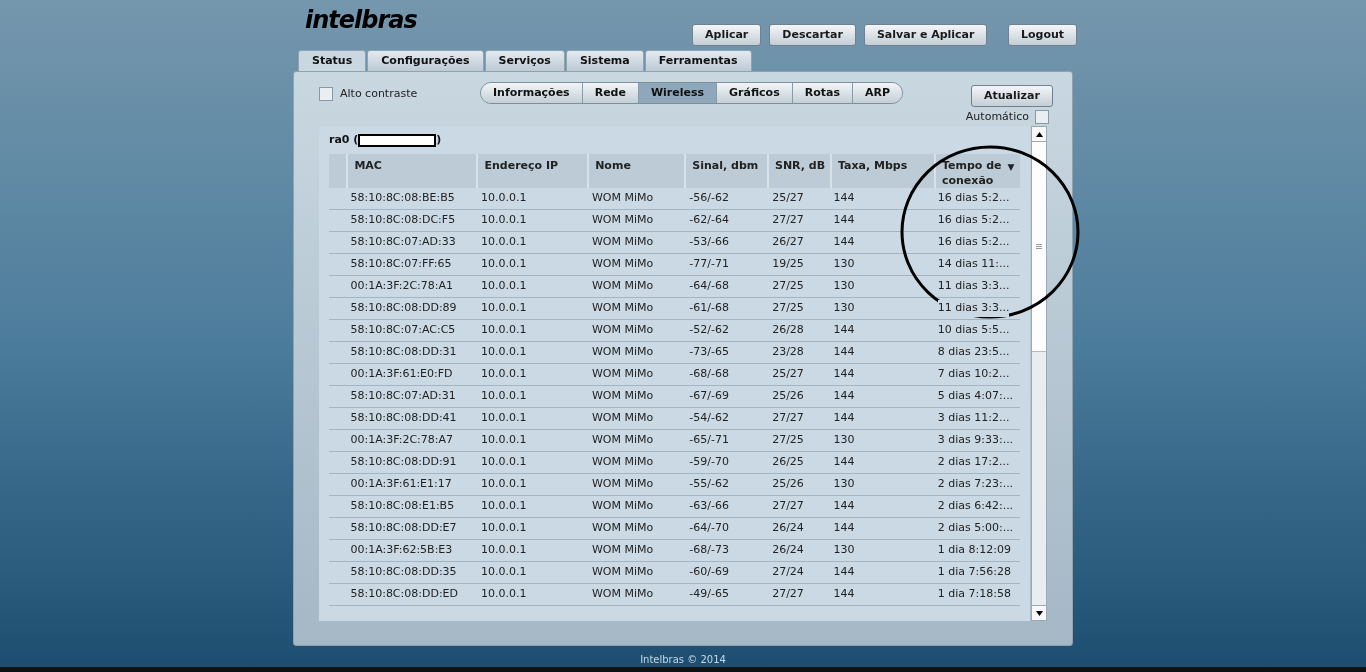 Image resolution: width=1366 pixels, height=672 pixels. I want to click on column-header: SNR, dB, so click(800, 171).